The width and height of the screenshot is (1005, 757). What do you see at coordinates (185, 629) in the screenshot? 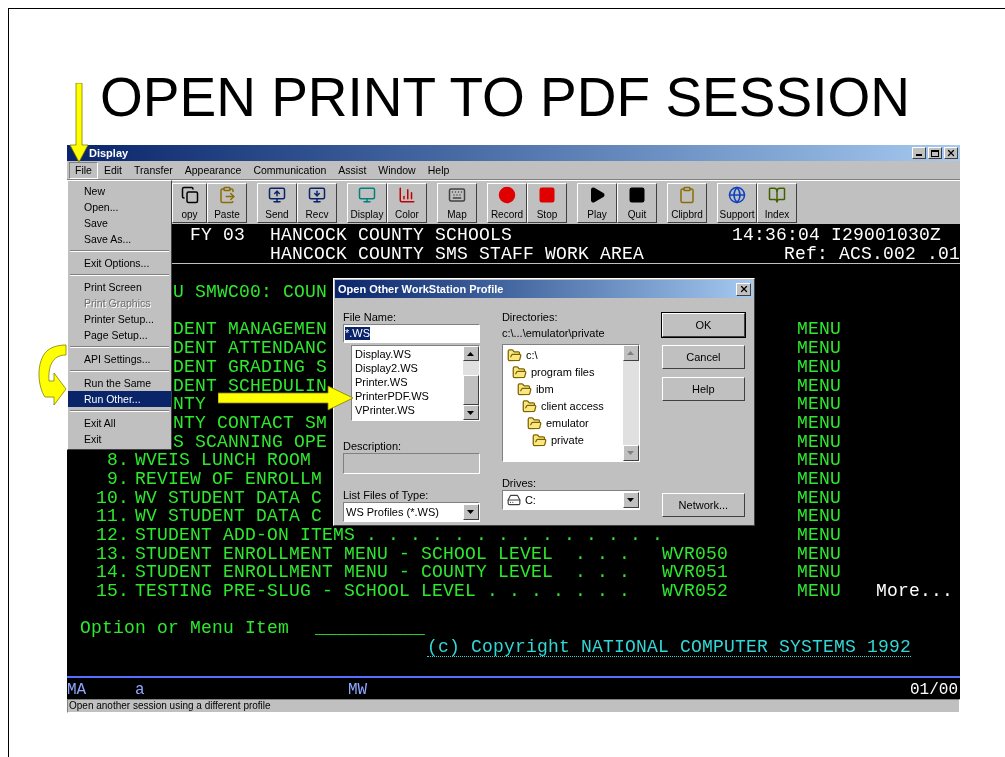
I see `prompt-label: Option or Menu Item` at bounding box center [185, 629].